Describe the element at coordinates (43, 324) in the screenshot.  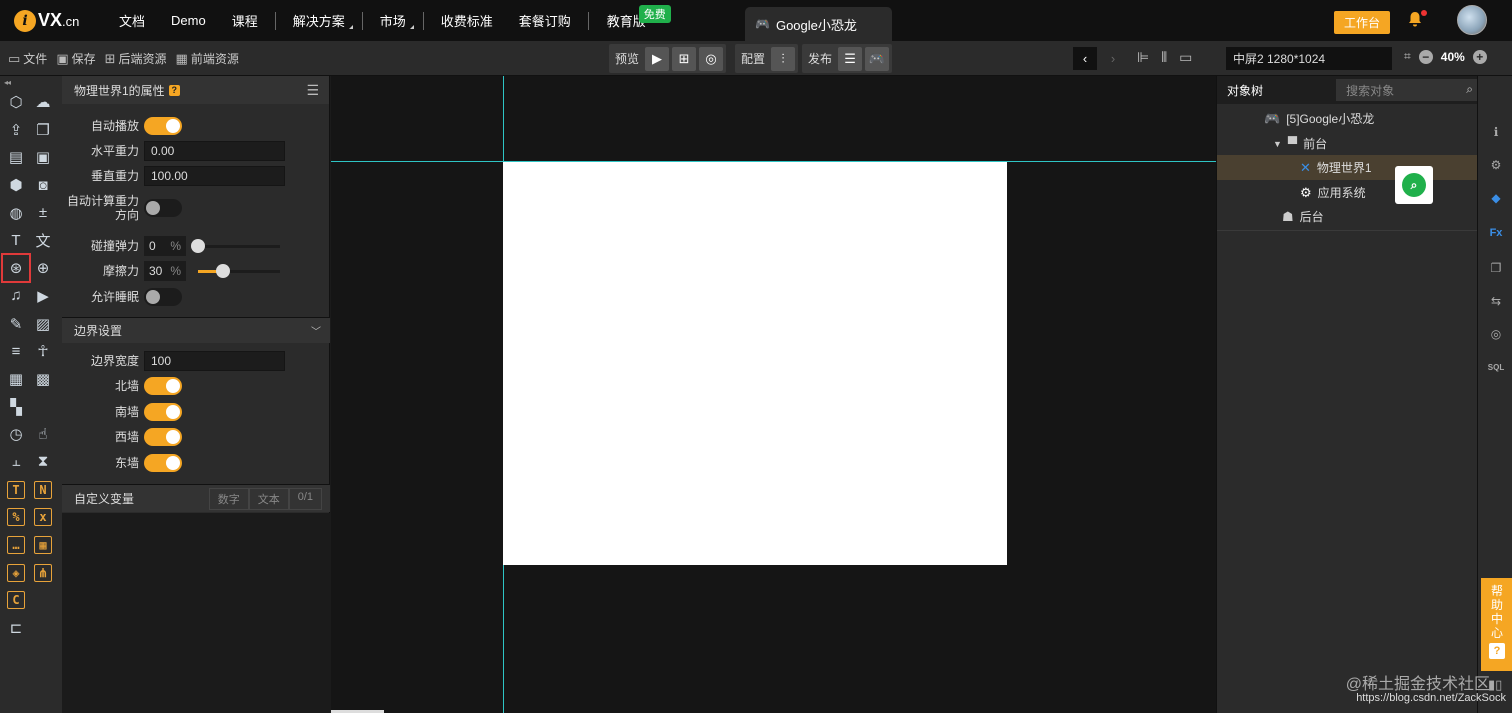
I see `gallery-icon: ▨` at that location.